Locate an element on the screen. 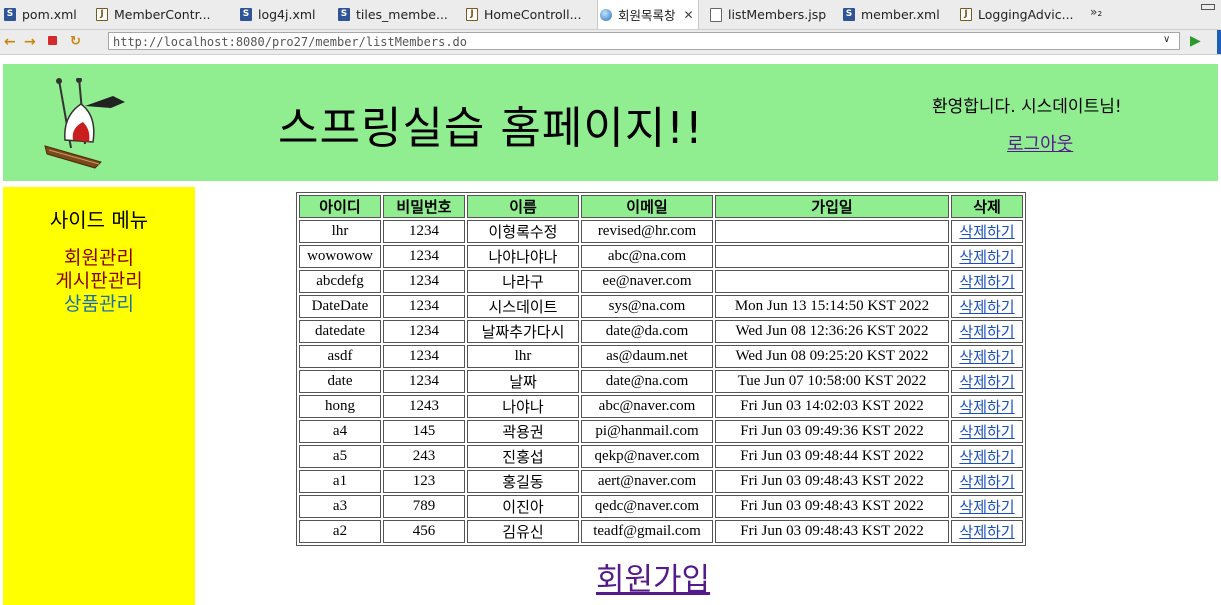  chevron-down-icon: ∨ is located at coordinates (1166, 39).